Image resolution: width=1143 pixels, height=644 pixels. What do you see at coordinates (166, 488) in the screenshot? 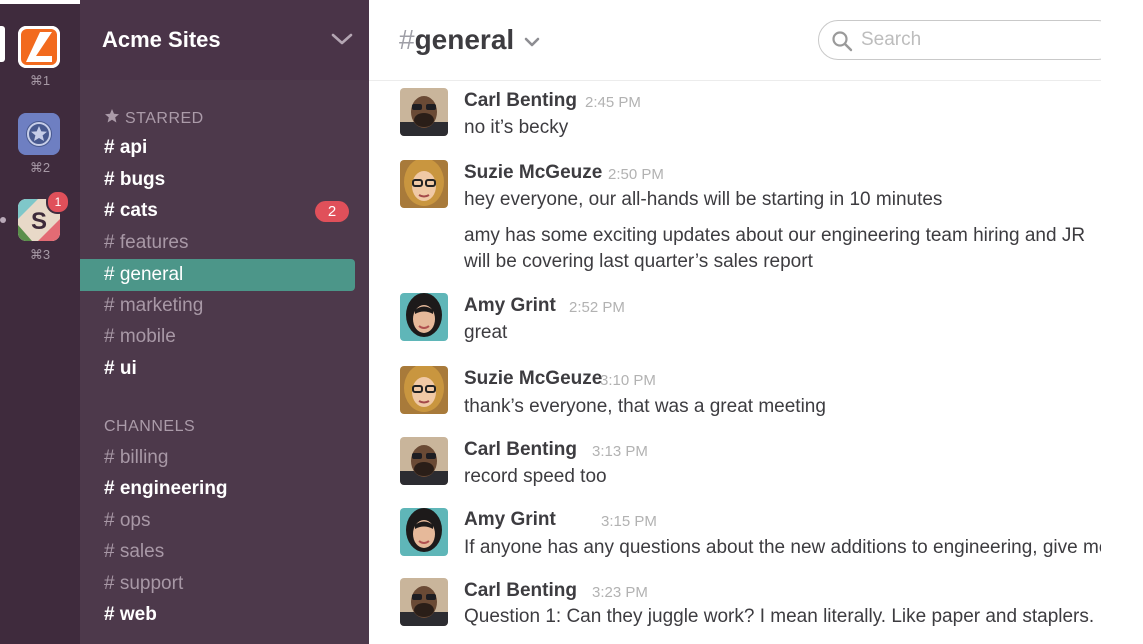
I see `channel-name: # engineering` at bounding box center [166, 488].